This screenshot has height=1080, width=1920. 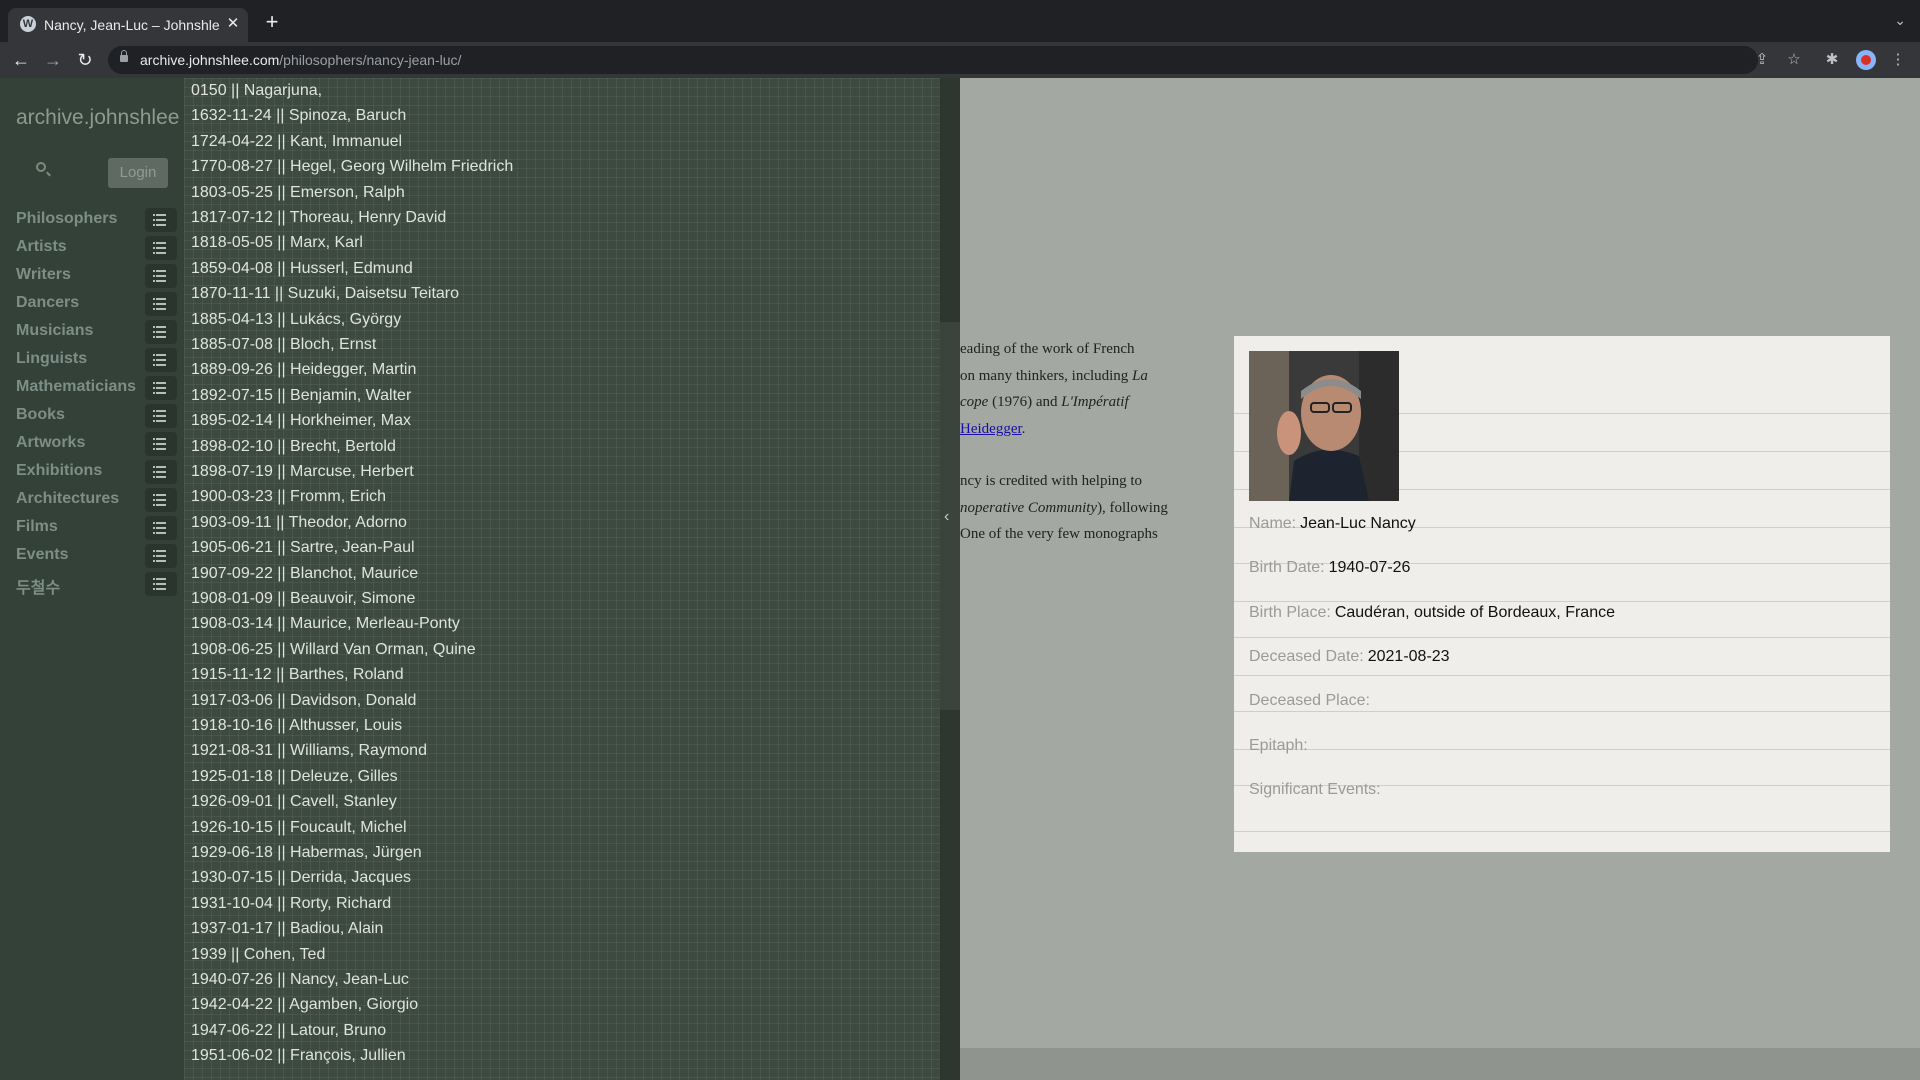 I want to click on list-item: 1907-09-22 || Blanchot, Maurice, so click(x=304, y=574).